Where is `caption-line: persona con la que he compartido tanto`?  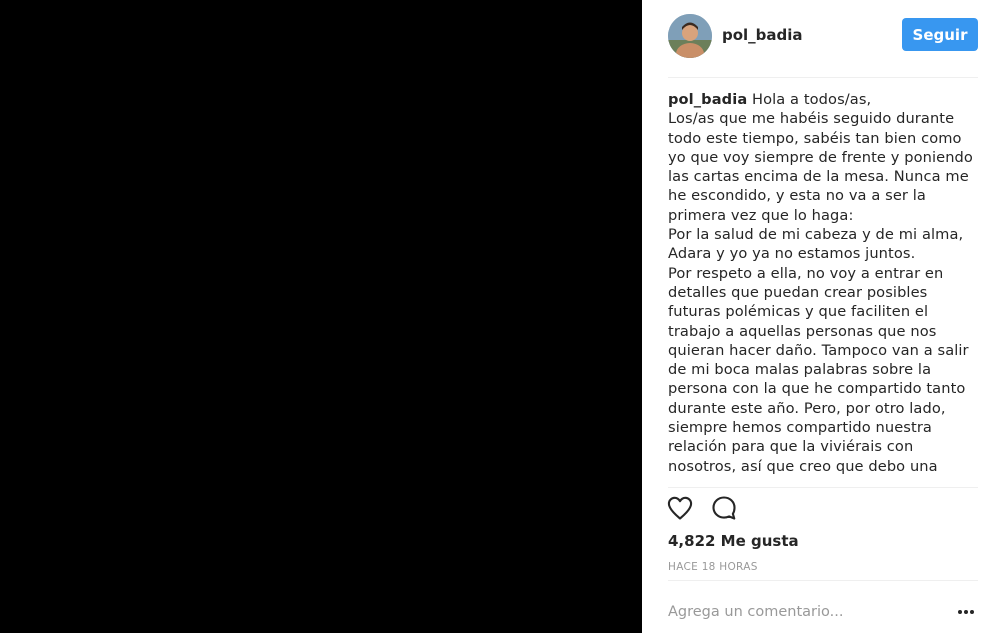
caption-line: persona con la que he compartido tanto is located at coordinates (817, 389).